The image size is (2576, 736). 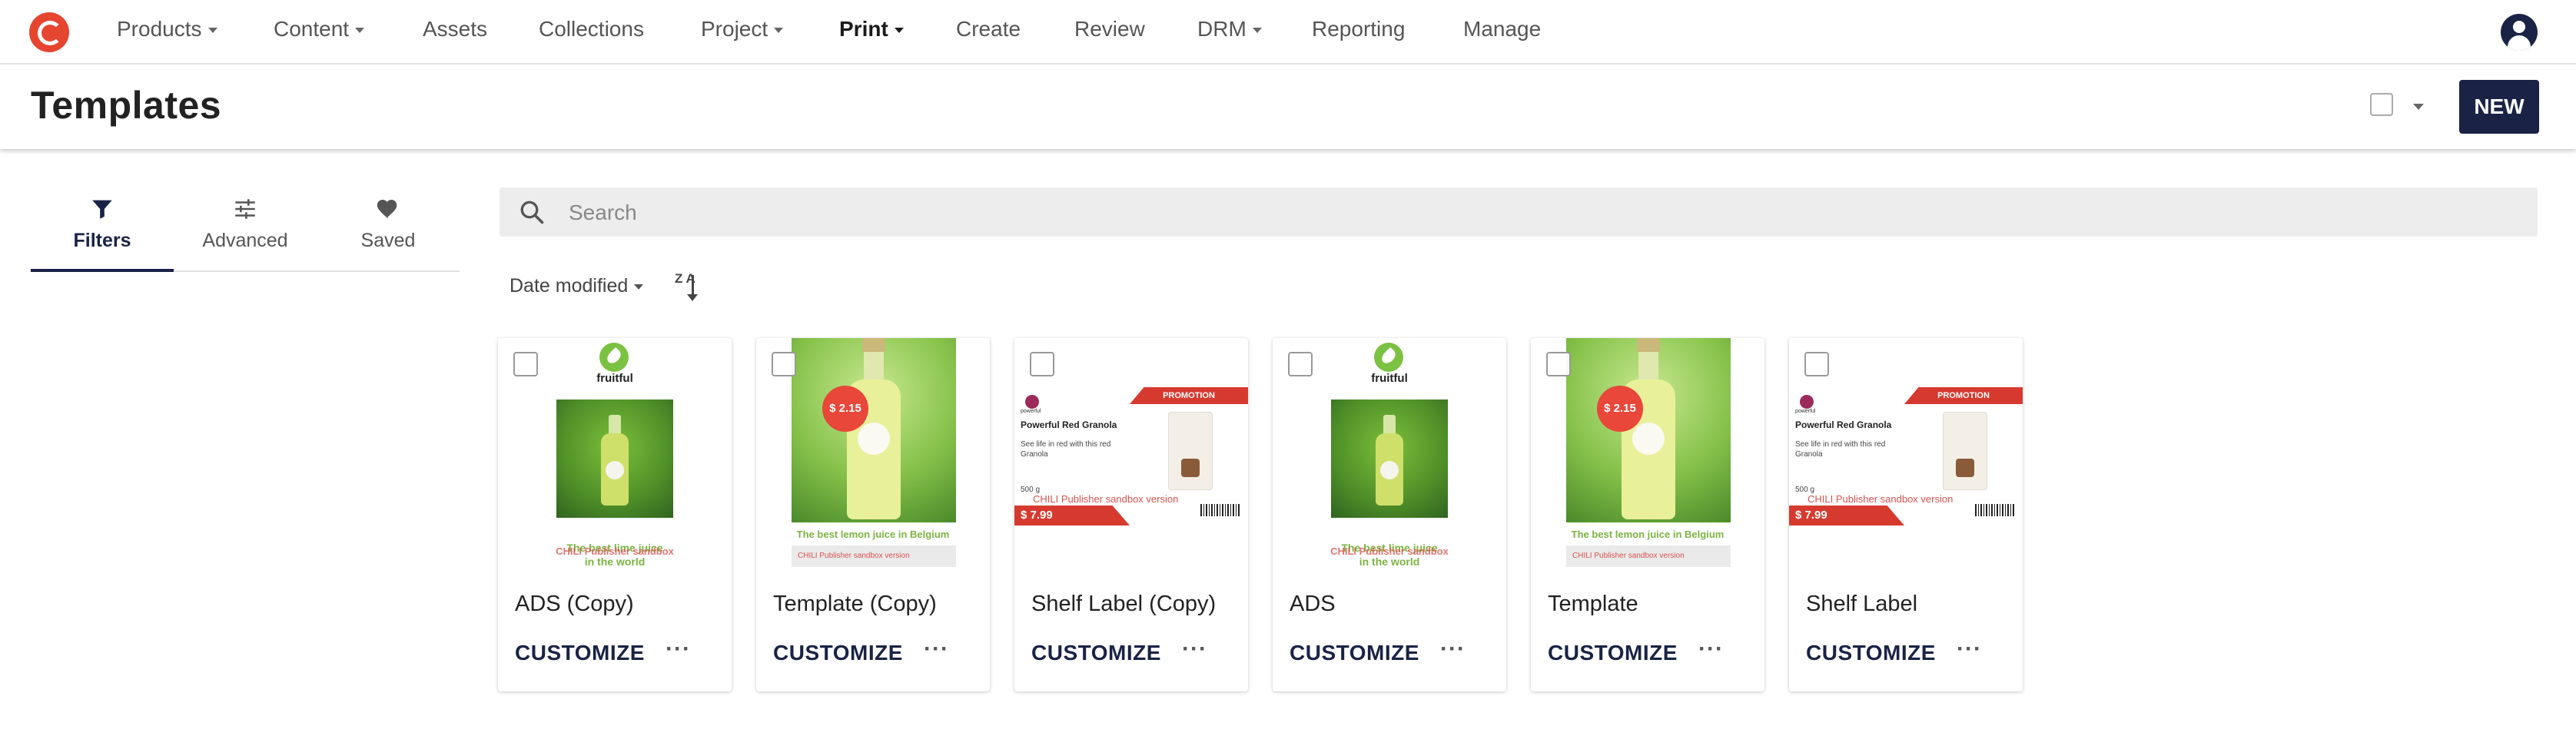 What do you see at coordinates (1190, 451) in the screenshot?
I see `granola-package` at bounding box center [1190, 451].